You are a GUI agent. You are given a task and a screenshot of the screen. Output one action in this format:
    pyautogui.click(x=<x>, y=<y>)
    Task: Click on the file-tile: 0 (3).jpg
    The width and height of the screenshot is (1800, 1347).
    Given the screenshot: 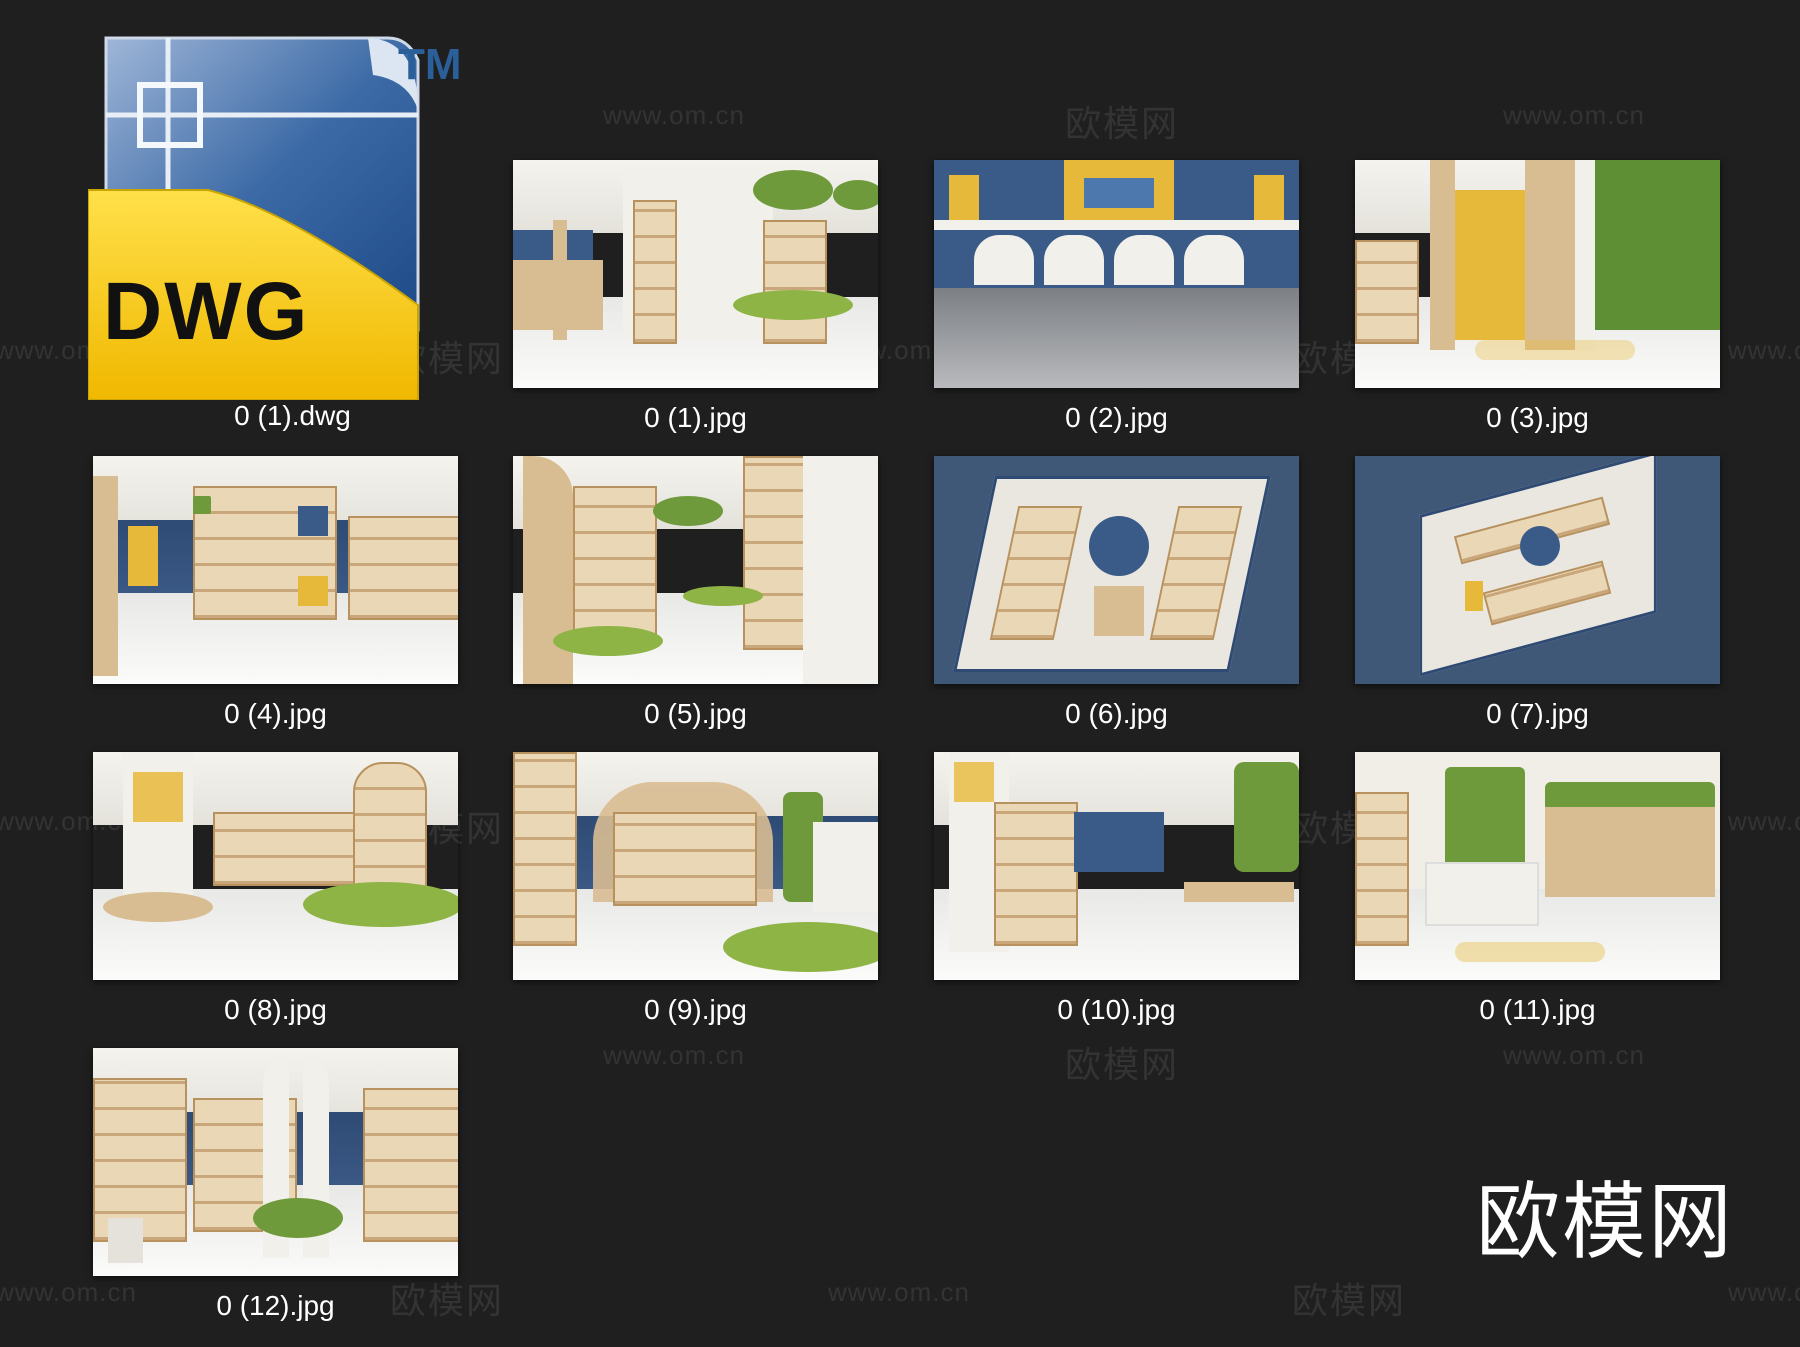 What is the action you would take?
    pyautogui.click(x=1537, y=296)
    